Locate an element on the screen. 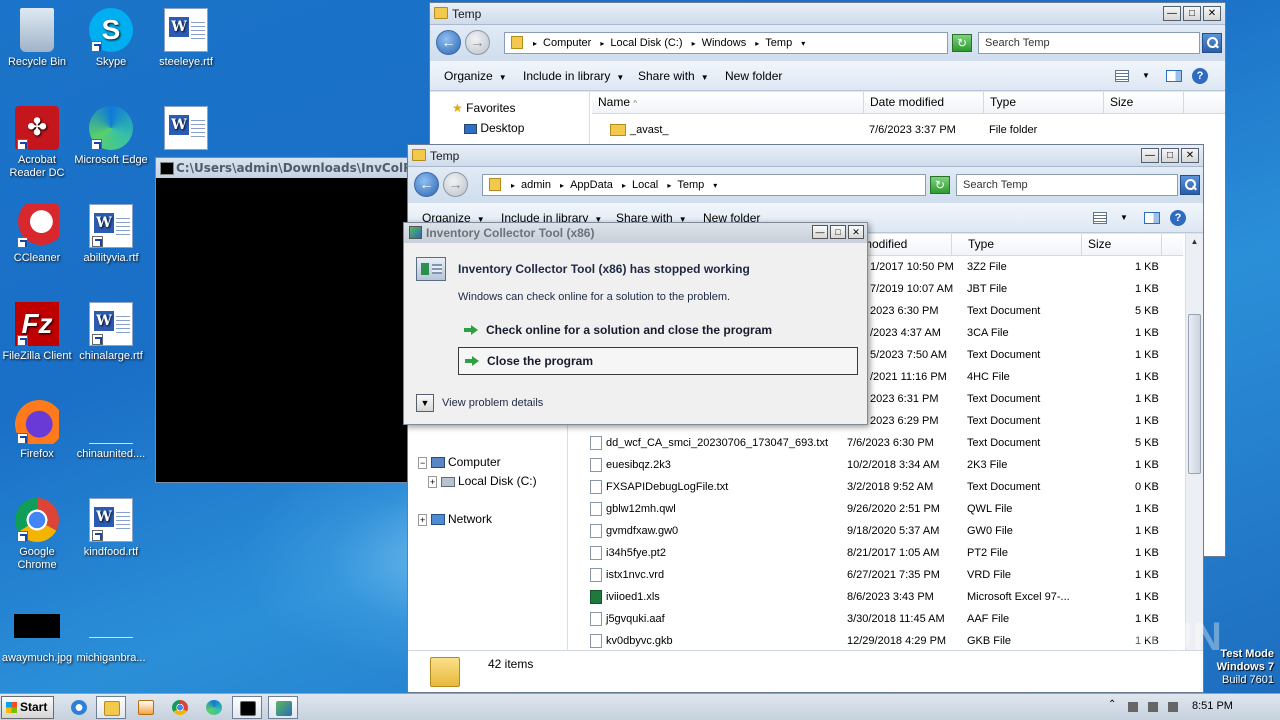  scroll-up-arrow-icon: ▲ is located at coordinates (1194, 241).